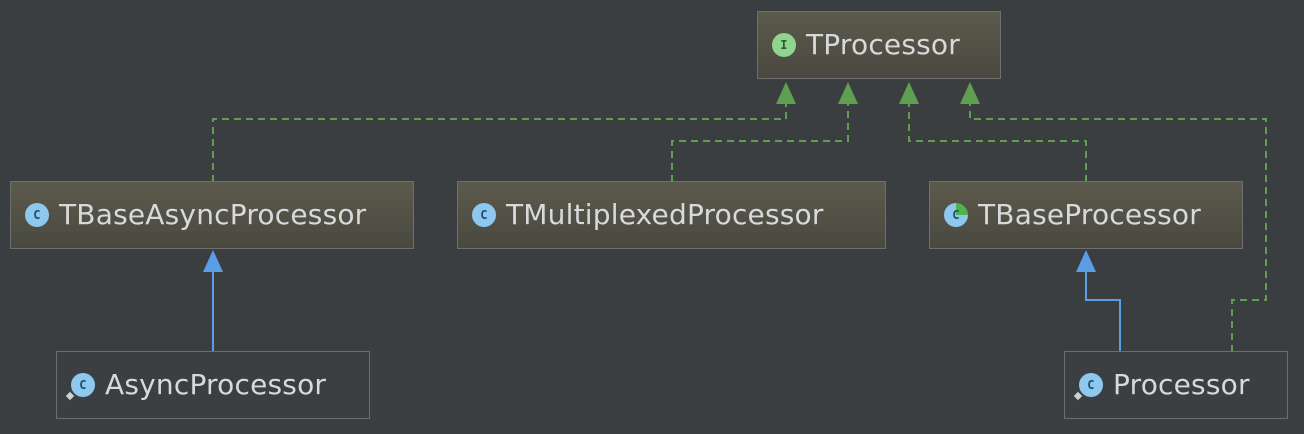  I want to click on node-label: TBaseAsyncProcessor, so click(213, 214).